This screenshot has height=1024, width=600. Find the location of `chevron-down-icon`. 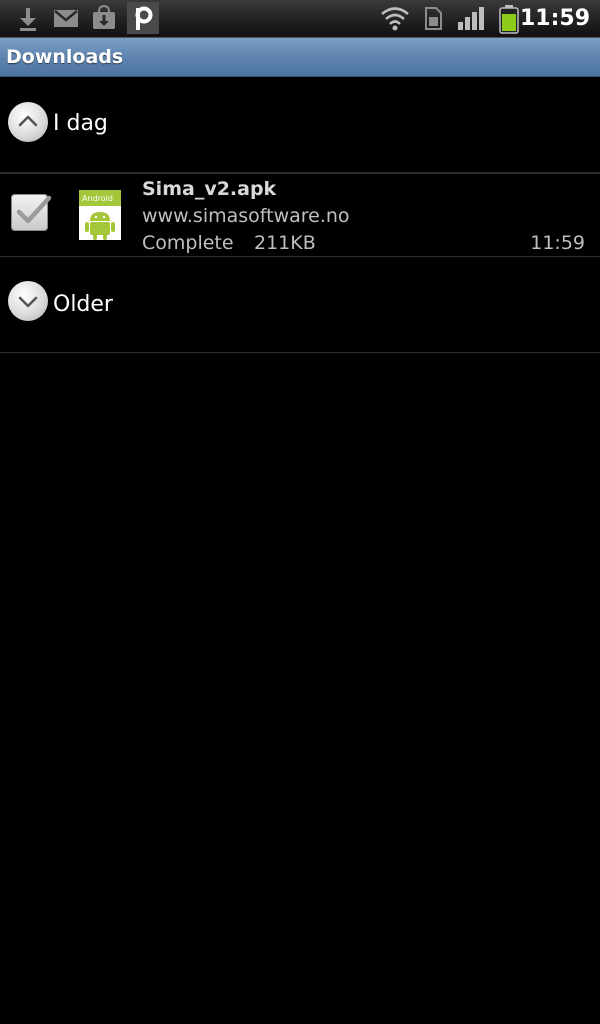

chevron-down-icon is located at coordinates (28, 302).